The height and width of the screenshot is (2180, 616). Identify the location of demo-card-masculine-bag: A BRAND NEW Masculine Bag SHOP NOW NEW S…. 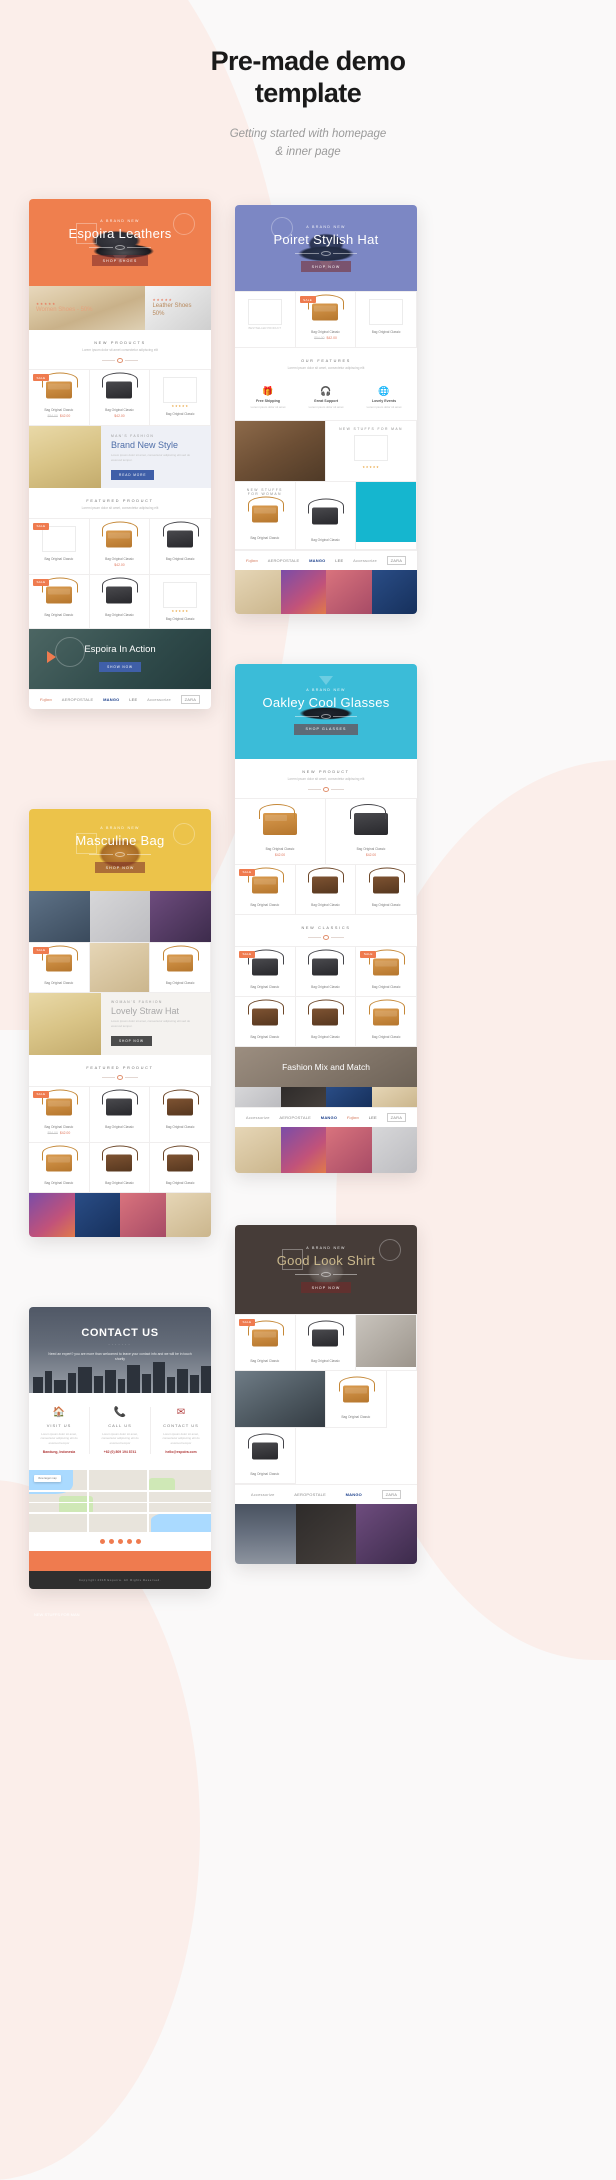
(120, 1212).